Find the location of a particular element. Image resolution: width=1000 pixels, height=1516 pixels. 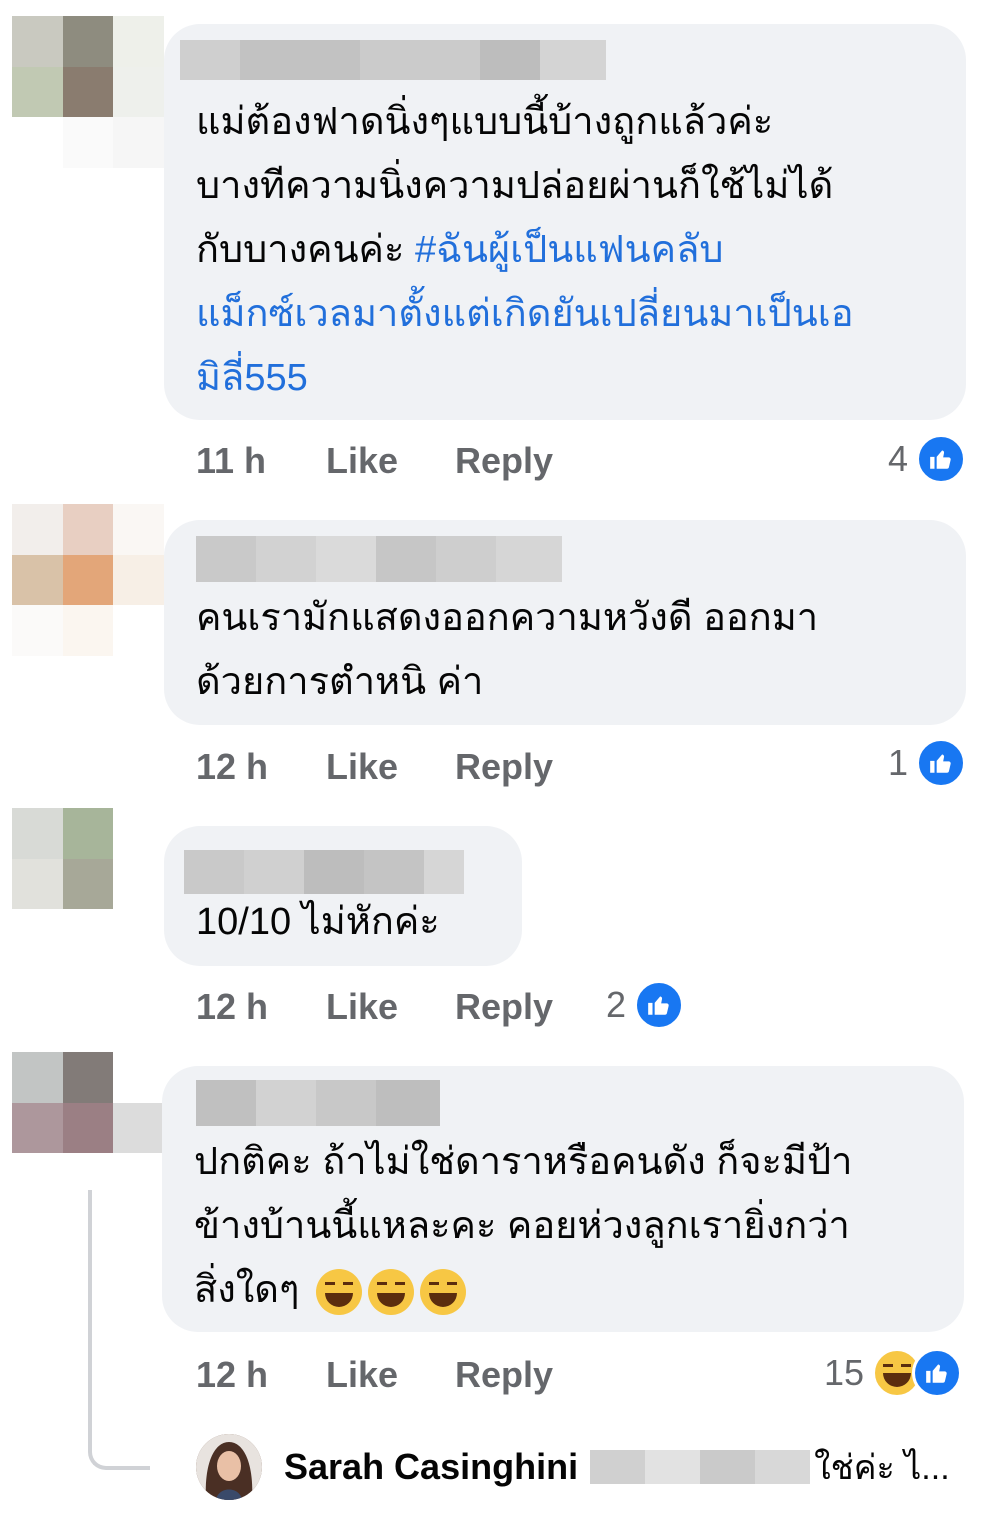

reaction-count: 1 is located at coordinates (898, 762).